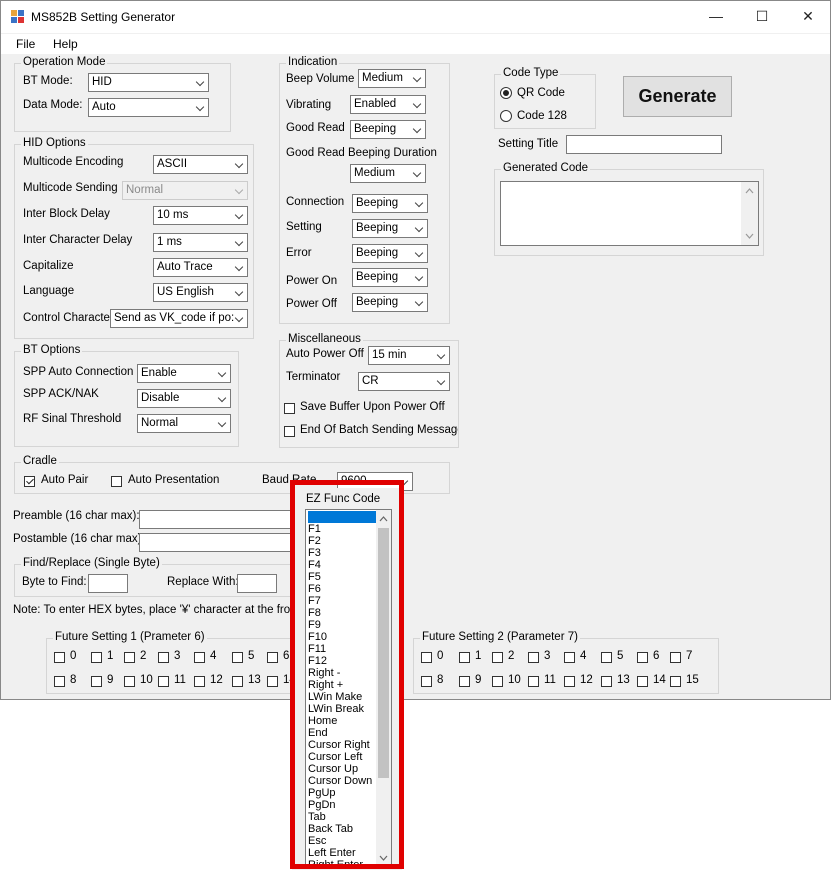 This screenshot has height=871, width=831. I want to click on control-char-select: Send as VK_code if po:, so click(179, 318).